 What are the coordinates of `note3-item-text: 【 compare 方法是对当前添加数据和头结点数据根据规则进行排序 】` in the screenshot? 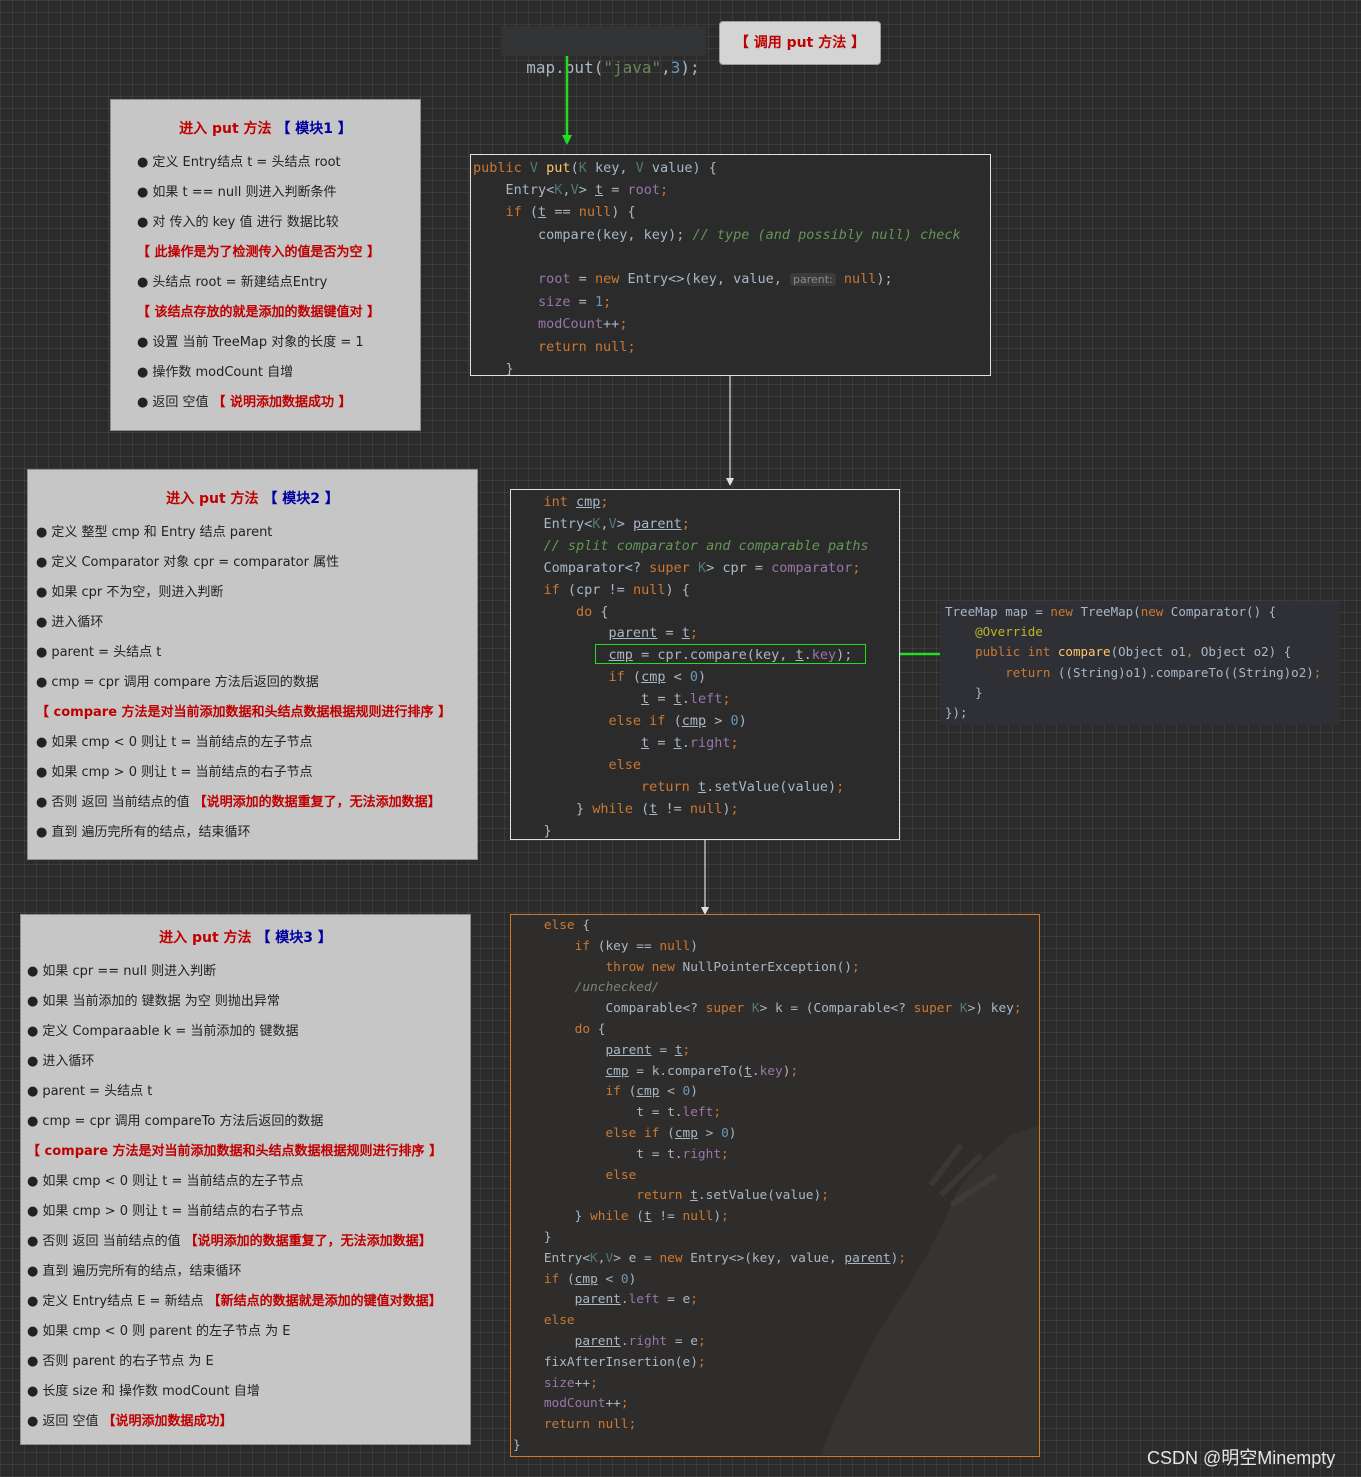 It's located at (235, 1151).